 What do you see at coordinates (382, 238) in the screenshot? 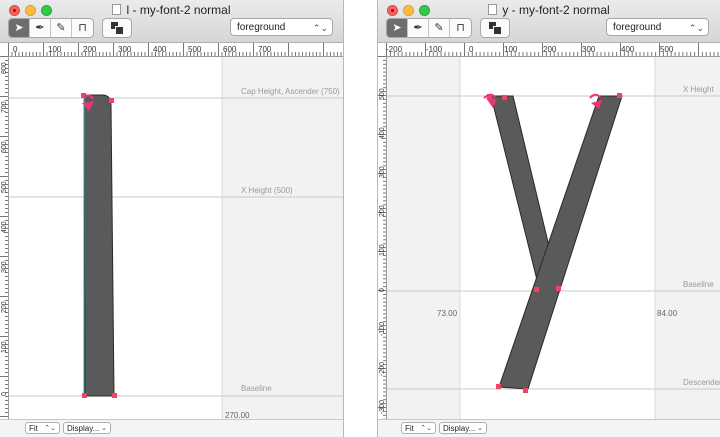
I see `vertical-ruler: 500 400 300 200 100 0 -100 -200 -300` at bounding box center [382, 238].